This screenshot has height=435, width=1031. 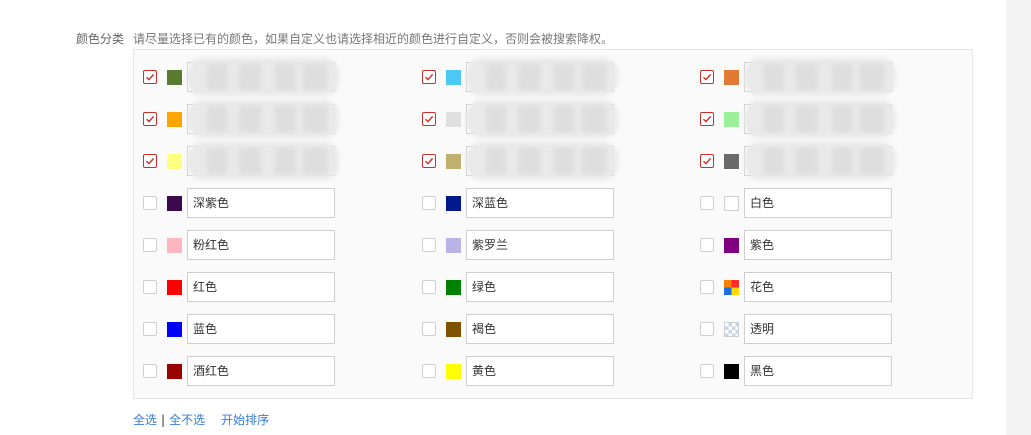 I want to click on color-name-input: 黄色, so click(x=540, y=371).